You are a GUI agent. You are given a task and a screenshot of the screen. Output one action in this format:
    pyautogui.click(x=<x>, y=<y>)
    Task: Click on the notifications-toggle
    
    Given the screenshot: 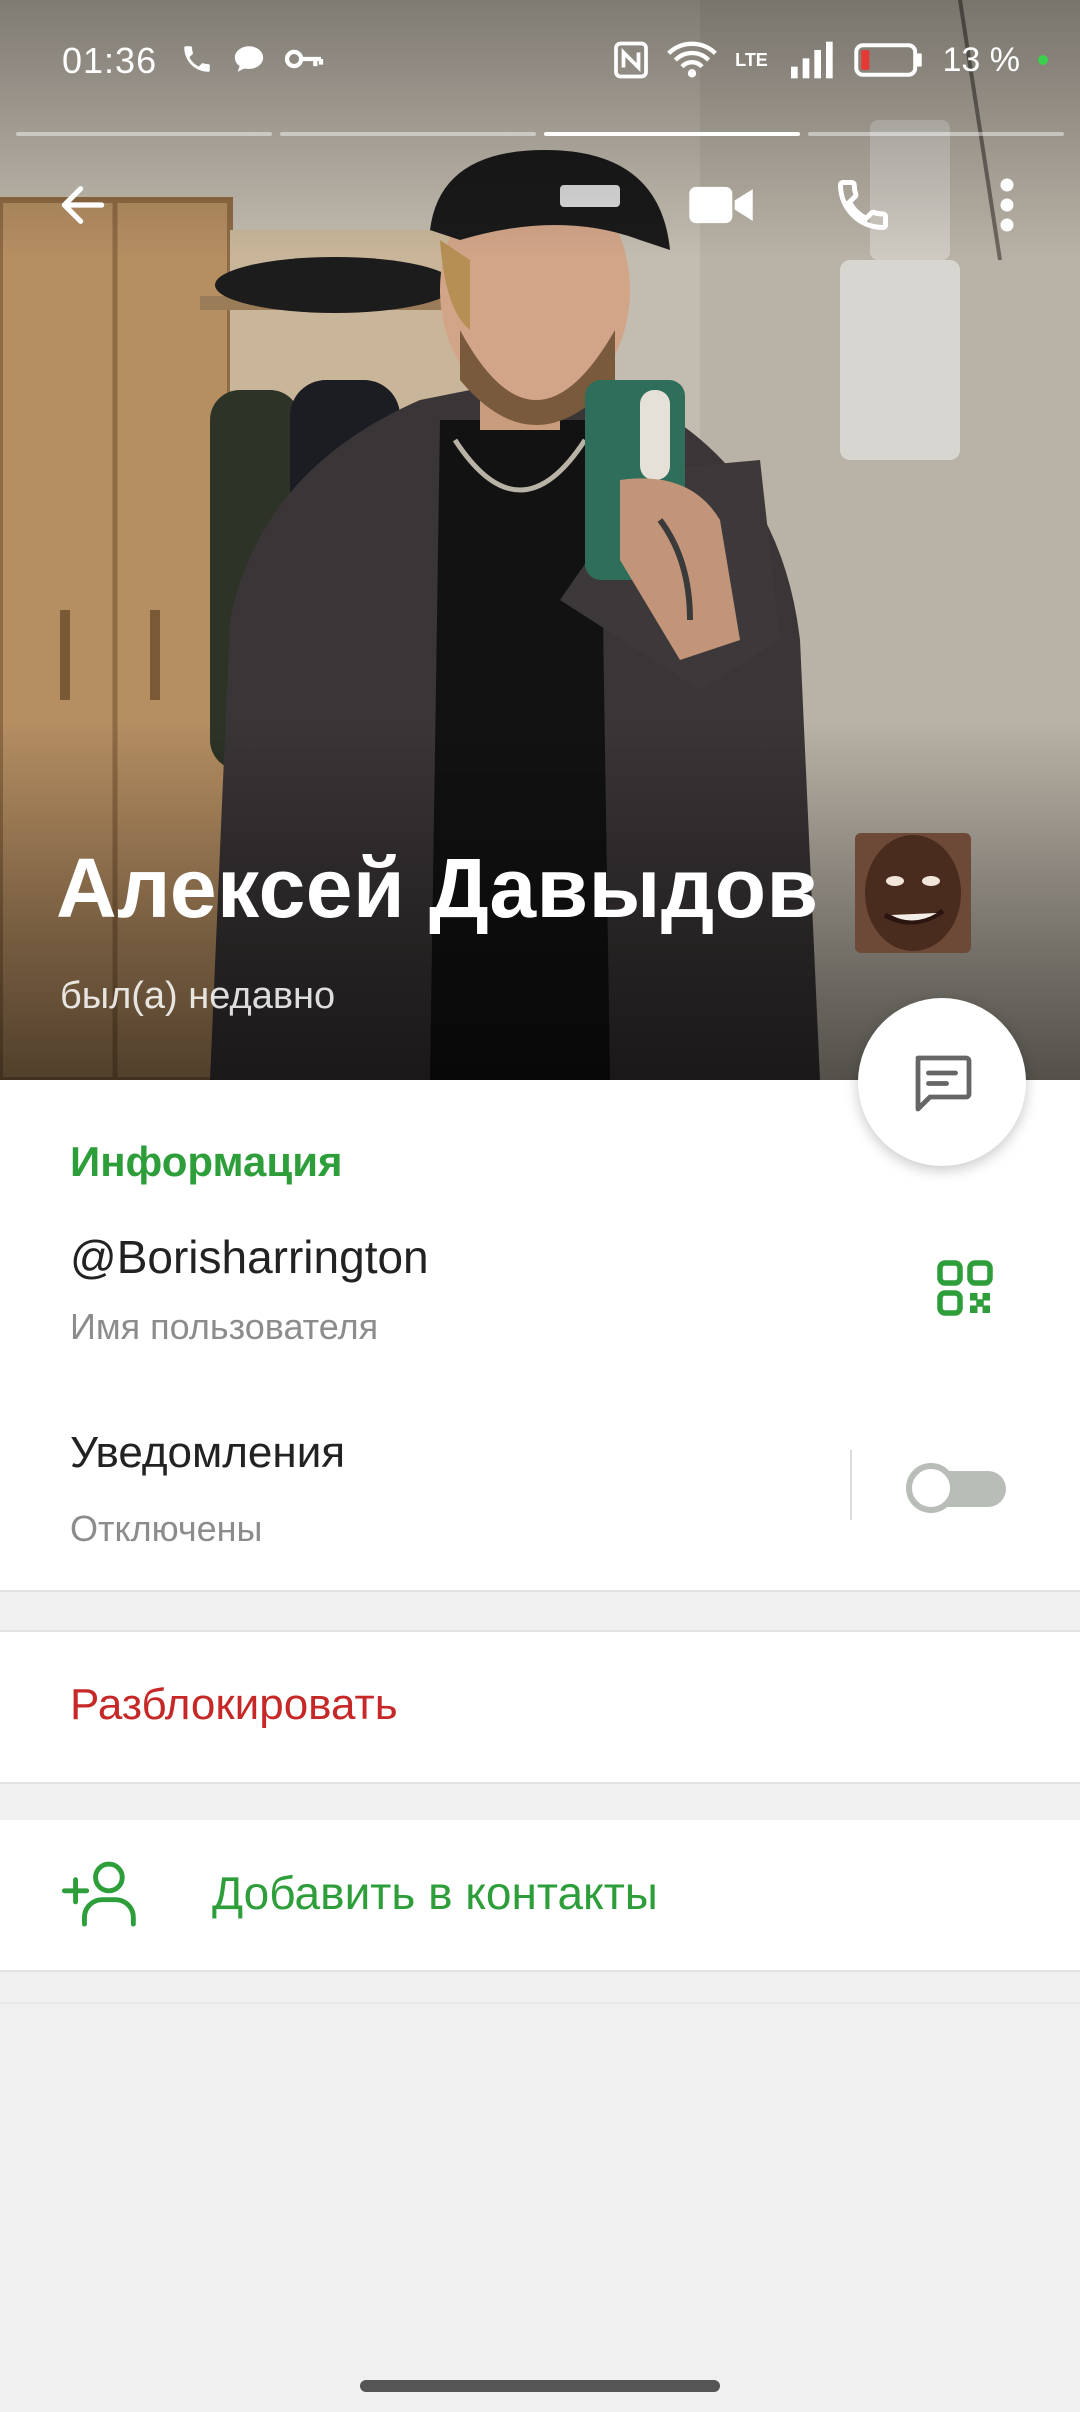 What is the action you would take?
    pyautogui.click(x=957, y=1488)
    